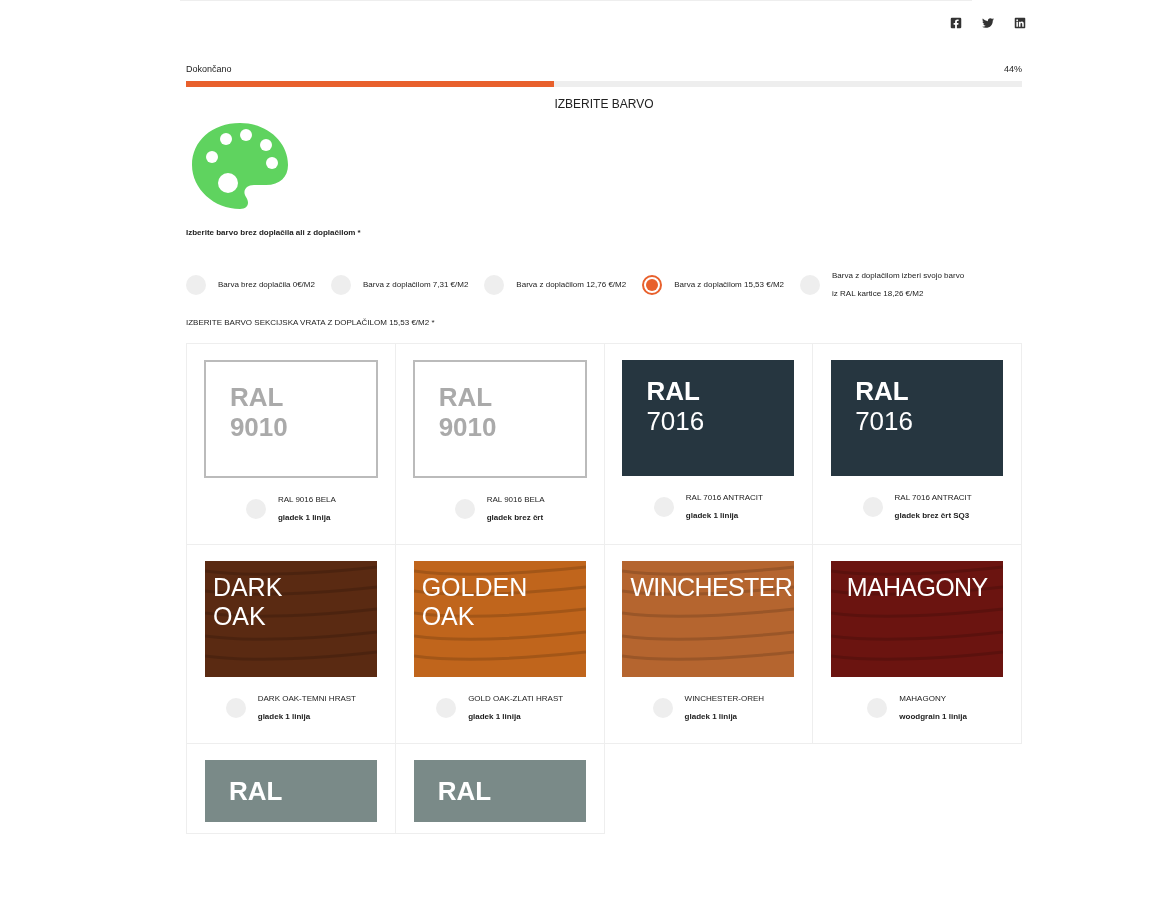 The image size is (1152, 900). What do you see at coordinates (274, 232) in the screenshot?
I see `question-label: Izberite barvo brez doplačila ali z doplačilom *` at bounding box center [274, 232].